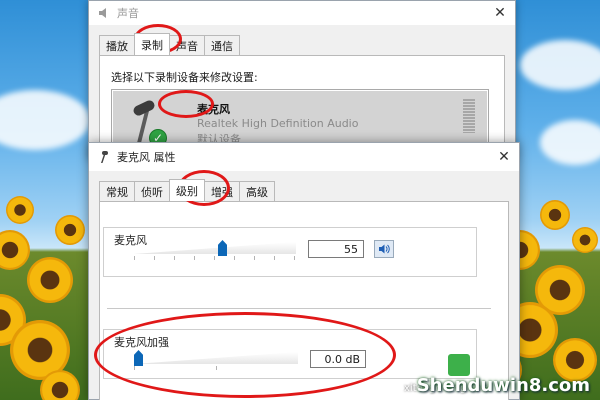 This screenshot has height=400, width=600. Describe the element at coordinates (146, 157) in the screenshot. I see `properties-title: 麦克风 属性` at that location.